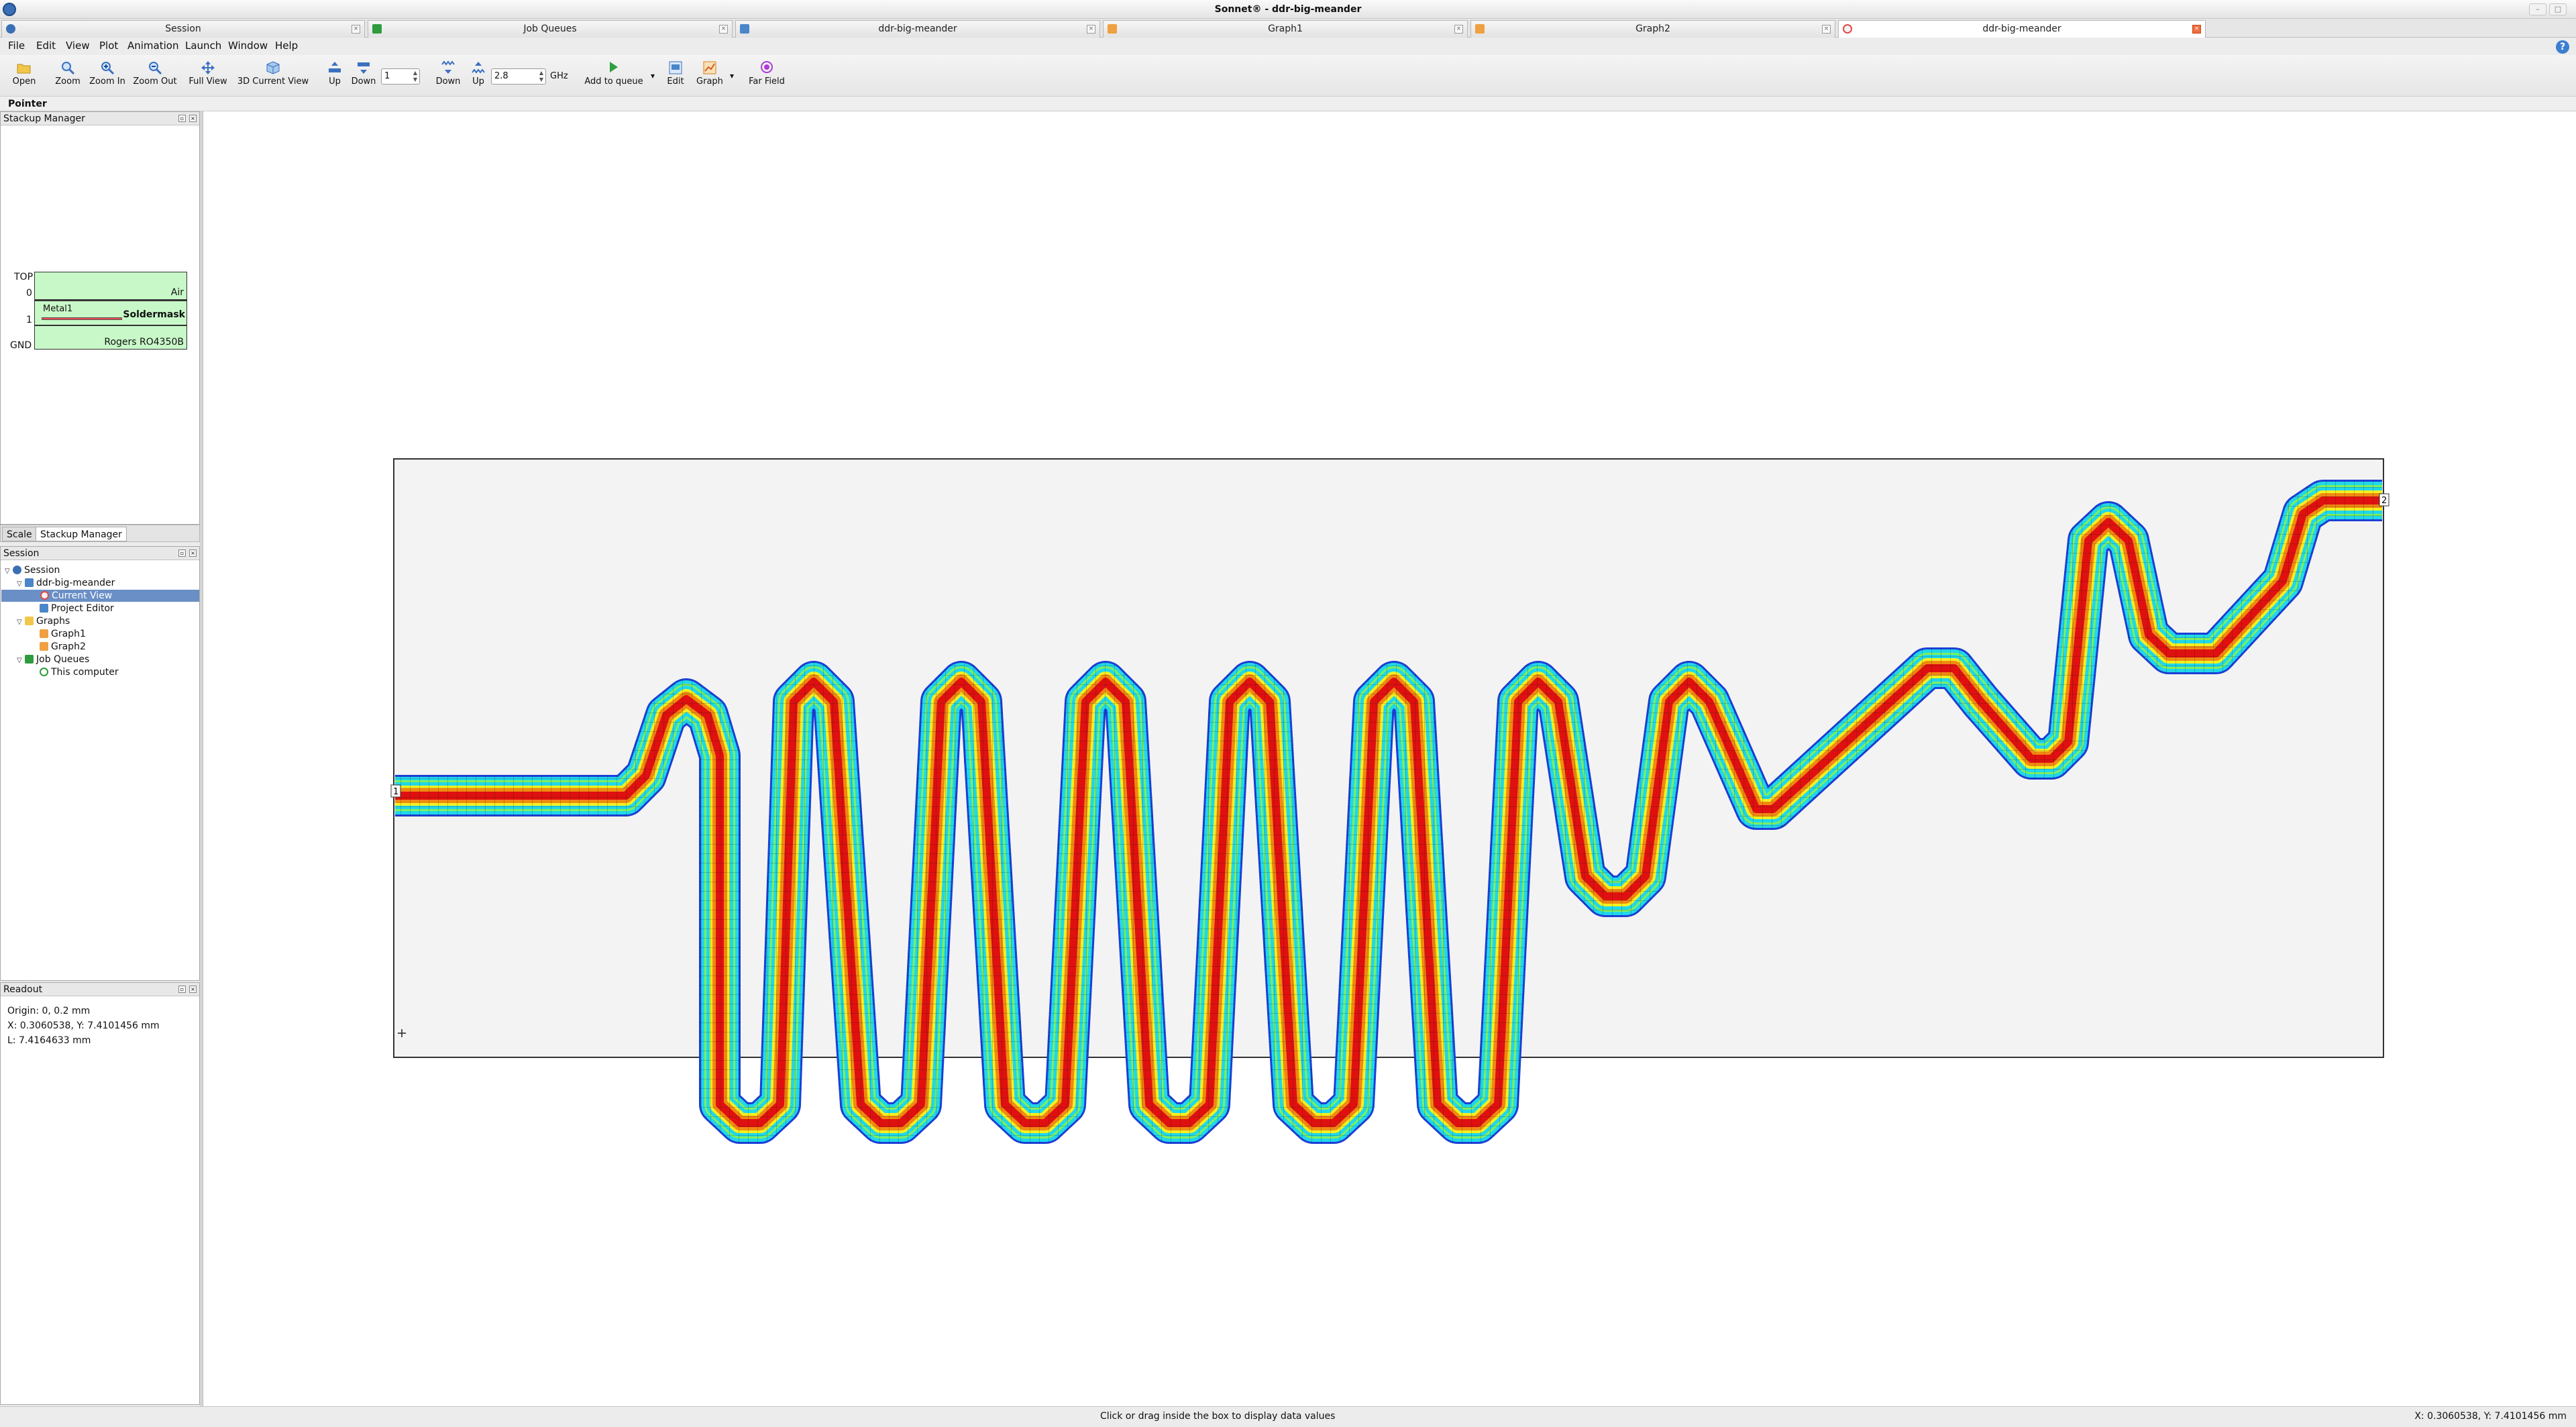 The image size is (2576, 1427). What do you see at coordinates (16, 46) in the screenshot?
I see `menu-file: File` at bounding box center [16, 46].